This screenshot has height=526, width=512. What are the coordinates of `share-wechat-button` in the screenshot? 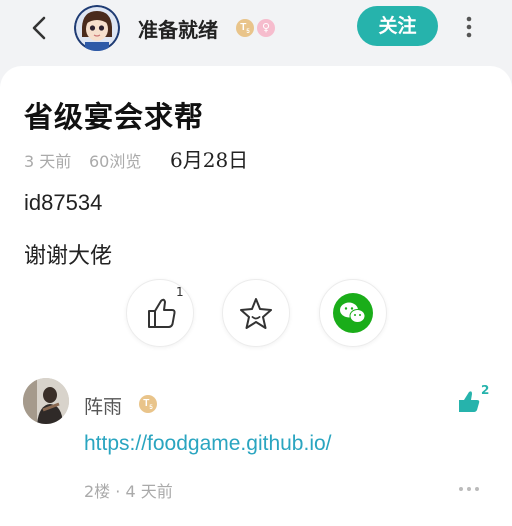 It's located at (353, 313).